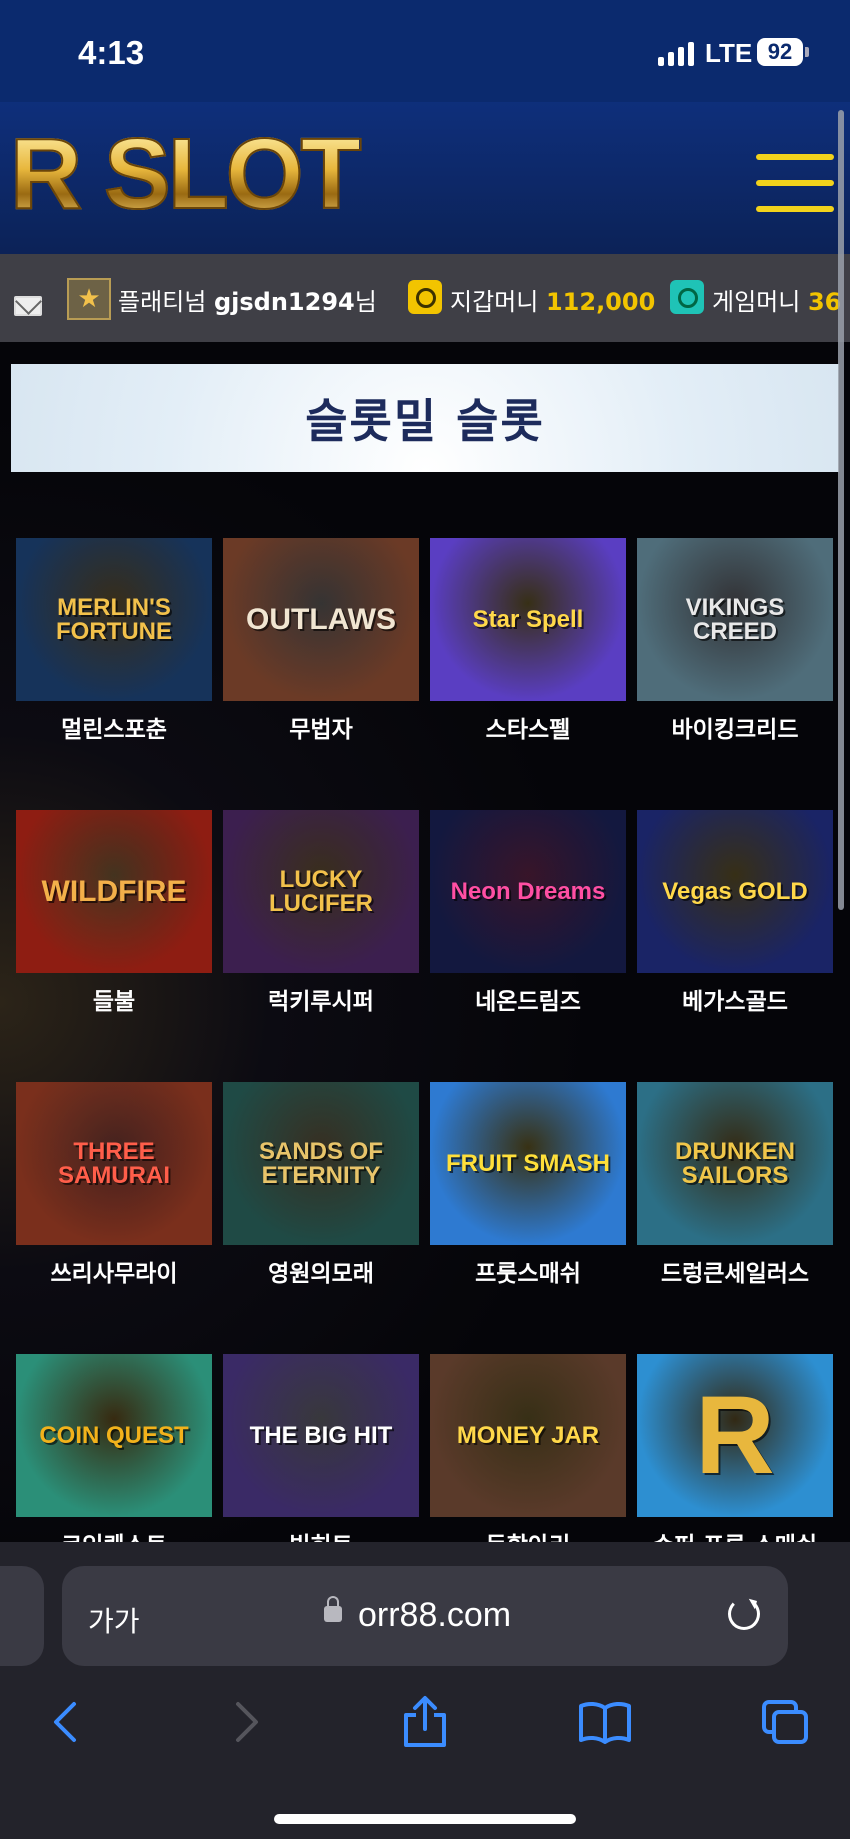  What do you see at coordinates (425, 178) in the screenshot?
I see `site-header: R SLOT` at bounding box center [425, 178].